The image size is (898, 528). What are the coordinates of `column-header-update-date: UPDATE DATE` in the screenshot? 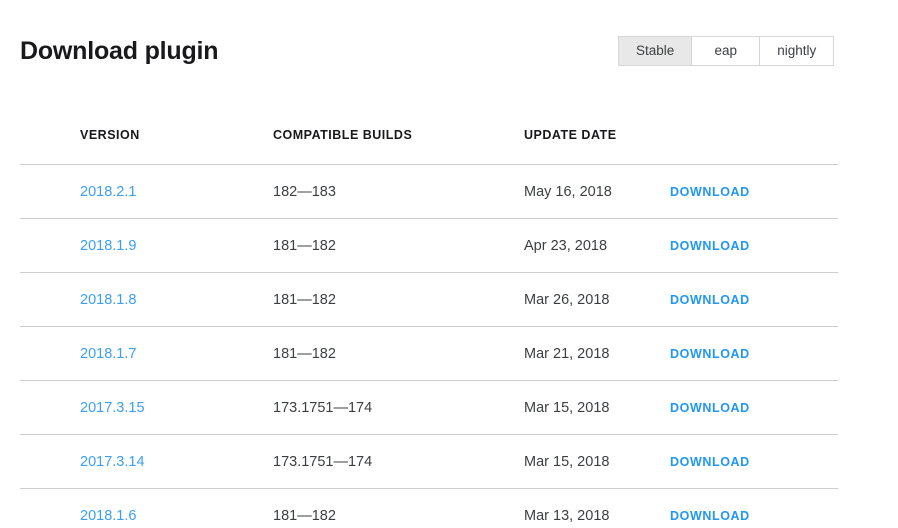 It's located at (597, 146).